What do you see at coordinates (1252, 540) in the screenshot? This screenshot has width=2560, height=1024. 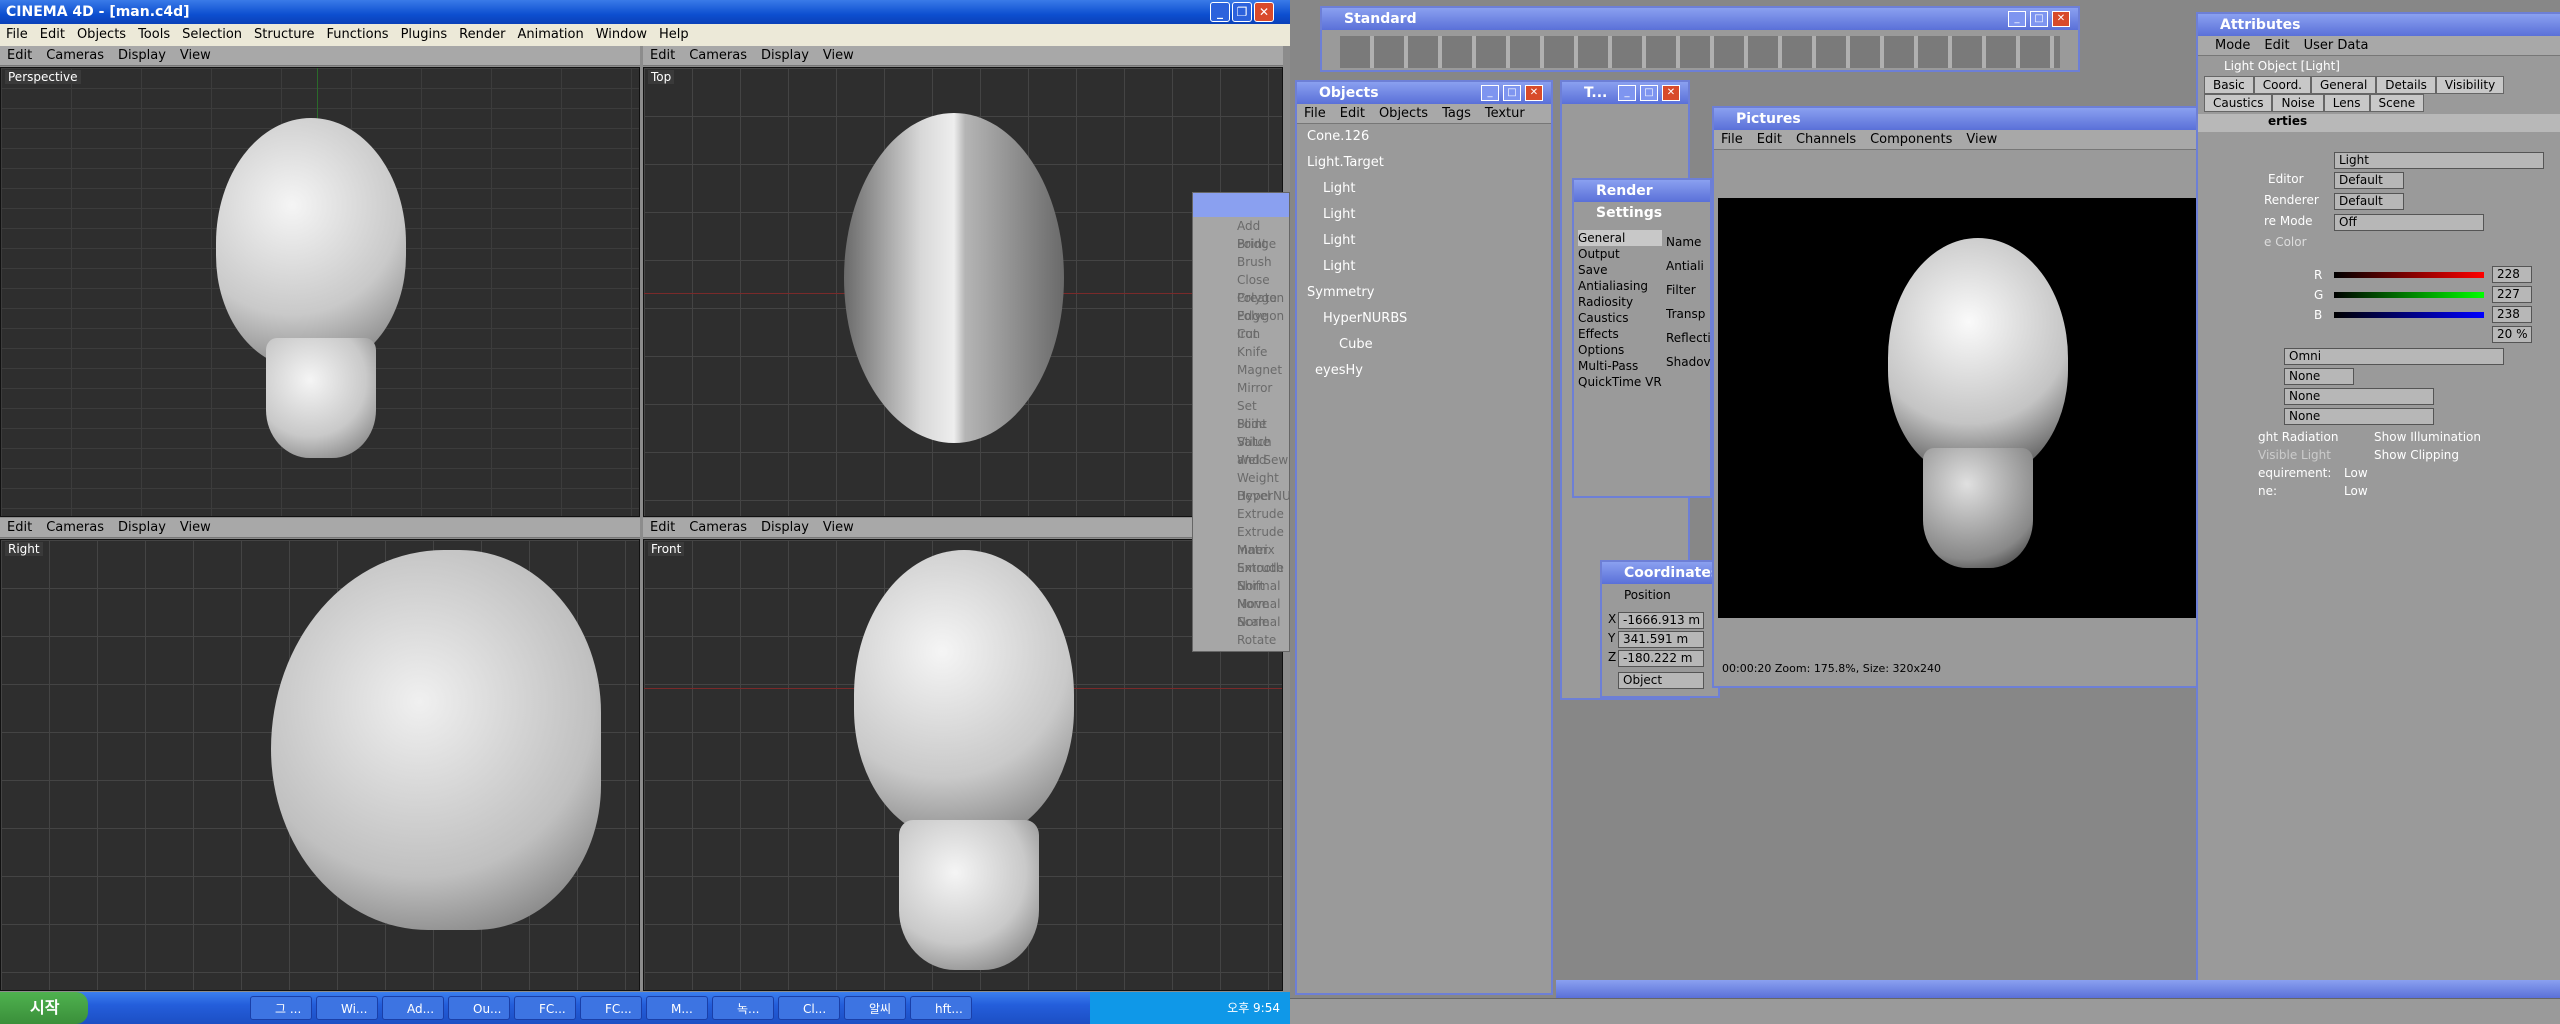 I see `tool-item: Extrude Inner` at bounding box center [1252, 540].